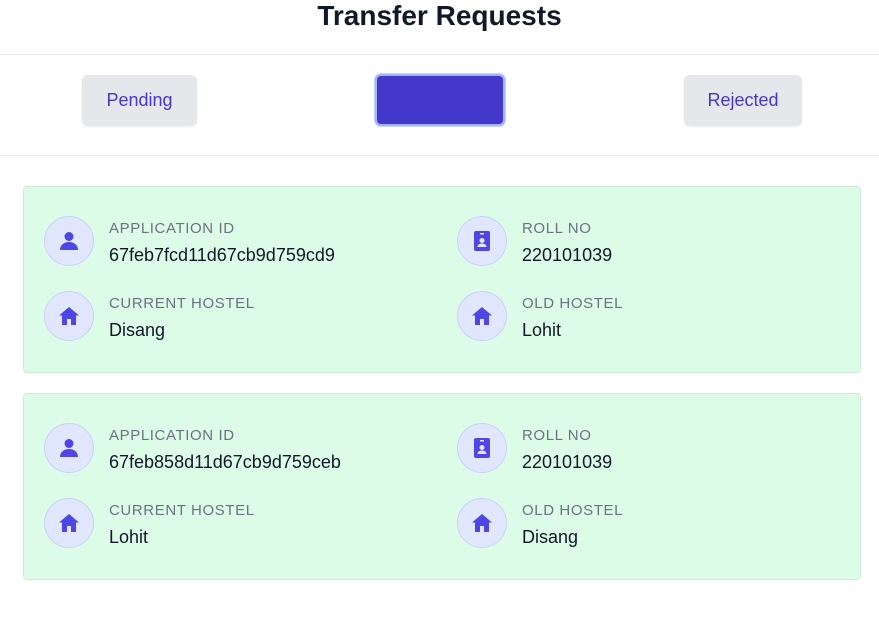 The width and height of the screenshot is (879, 624). I want to click on tab-pending: Pending, so click(139, 100).